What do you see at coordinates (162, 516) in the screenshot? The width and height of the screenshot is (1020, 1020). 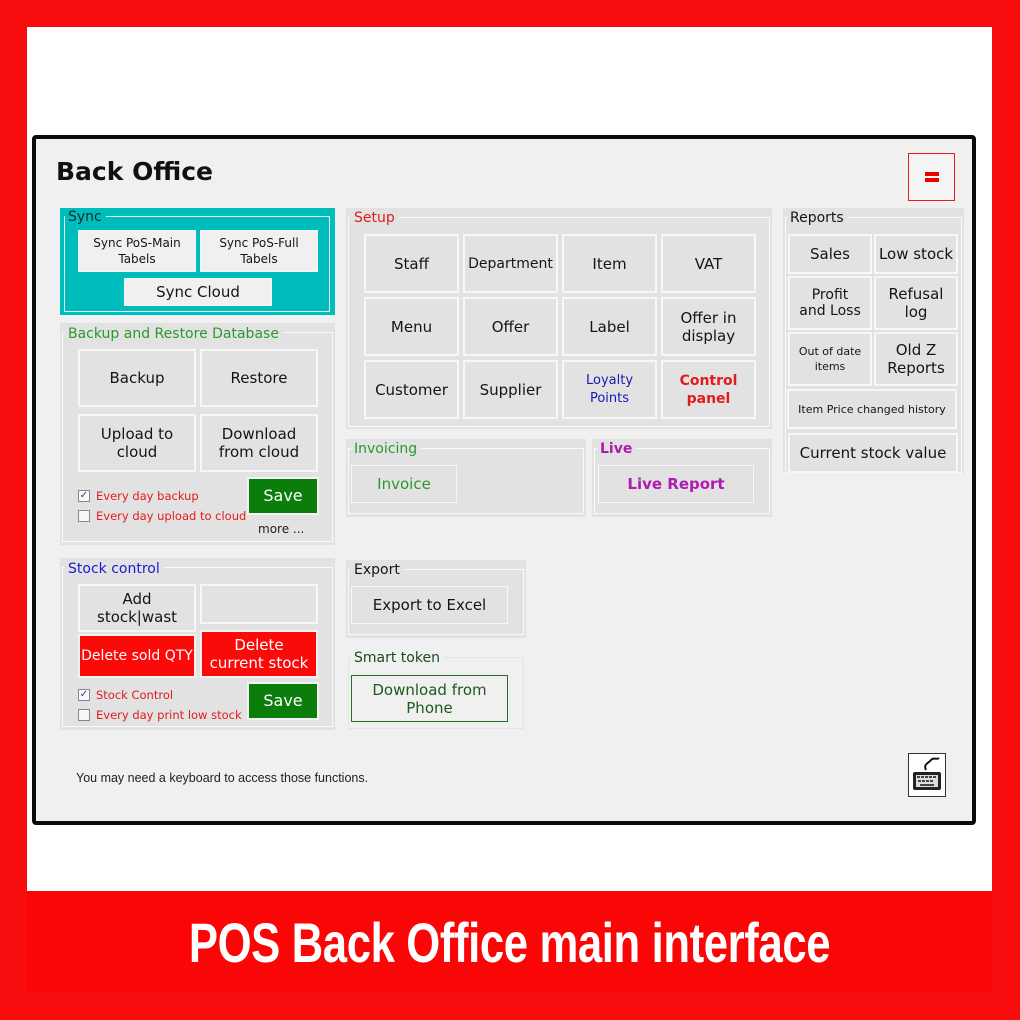 I see `every-day-upload-checkbox: Every day upload to cloud` at bounding box center [162, 516].